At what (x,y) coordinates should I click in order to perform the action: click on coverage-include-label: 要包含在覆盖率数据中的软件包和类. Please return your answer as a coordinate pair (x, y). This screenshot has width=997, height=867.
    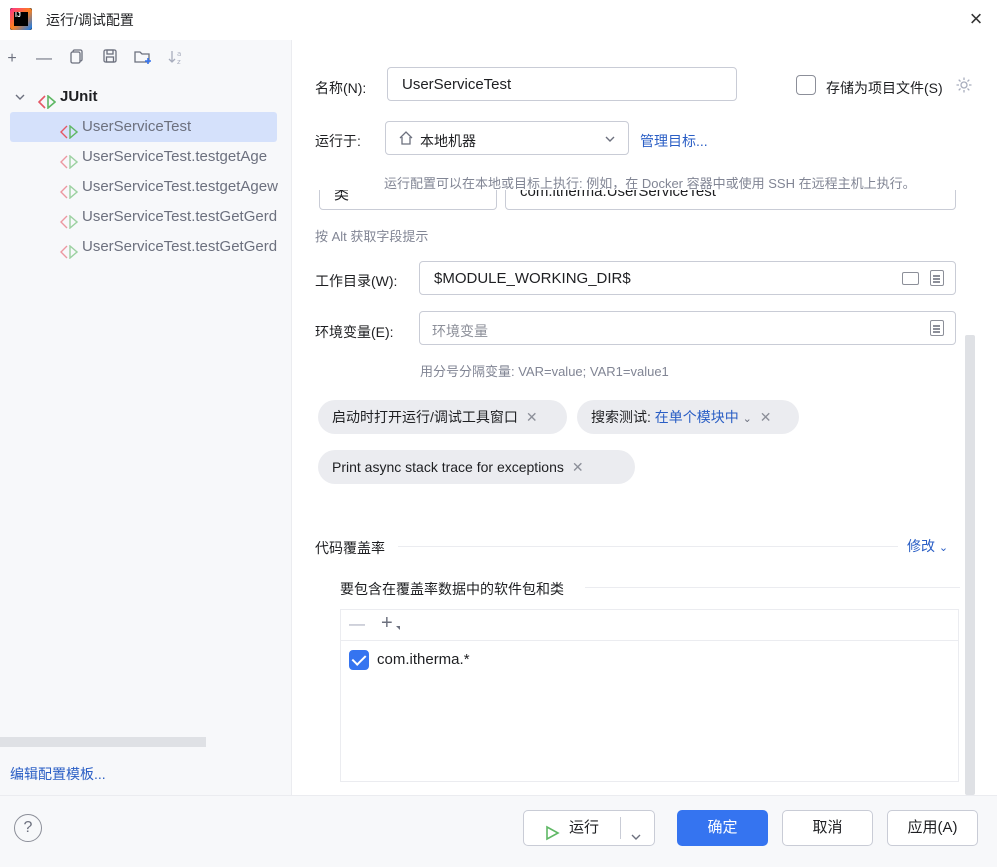
    Looking at the image, I should click on (452, 589).